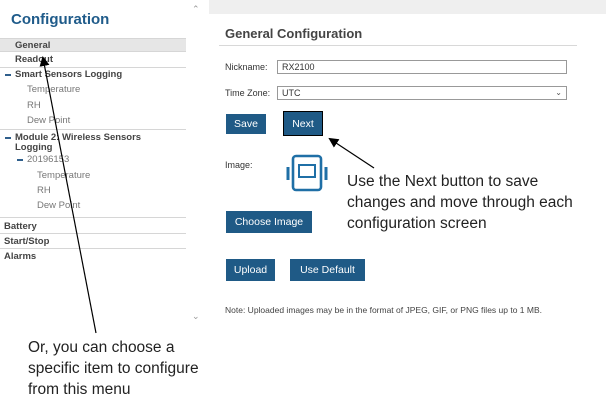 This screenshot has width=606, height=405. What do you see at coordinates (68, 195) in the screenshot?
I see `menu-arrow` at bounding box center [68, 195].